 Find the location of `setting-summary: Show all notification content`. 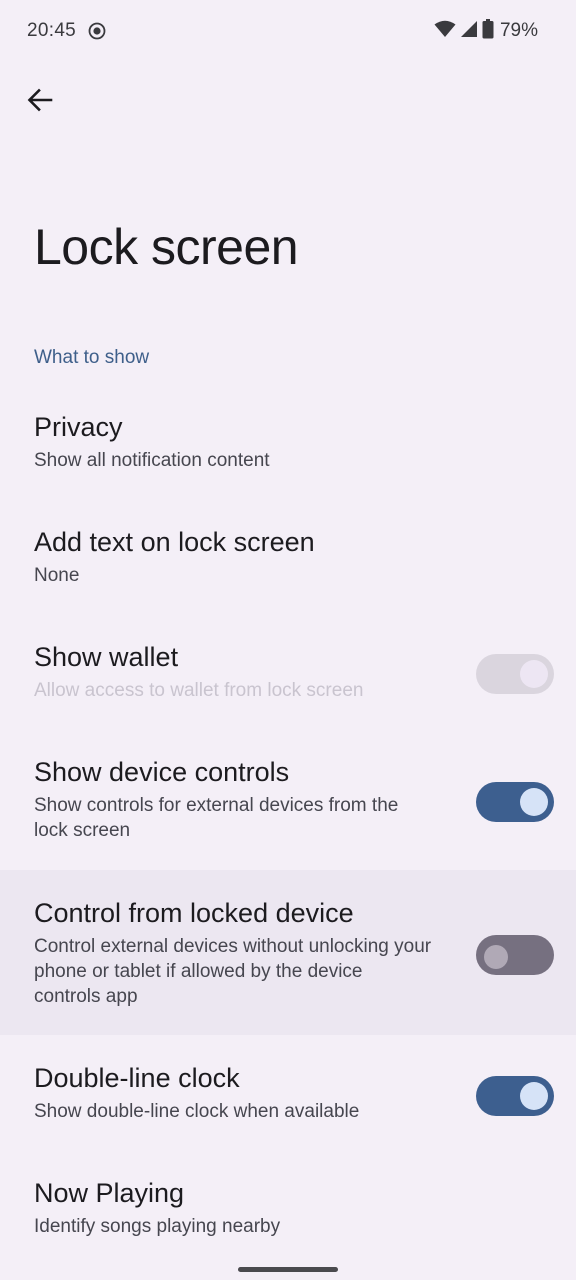

setting-summary: Show all notification content is located at coordinates (152, 460).